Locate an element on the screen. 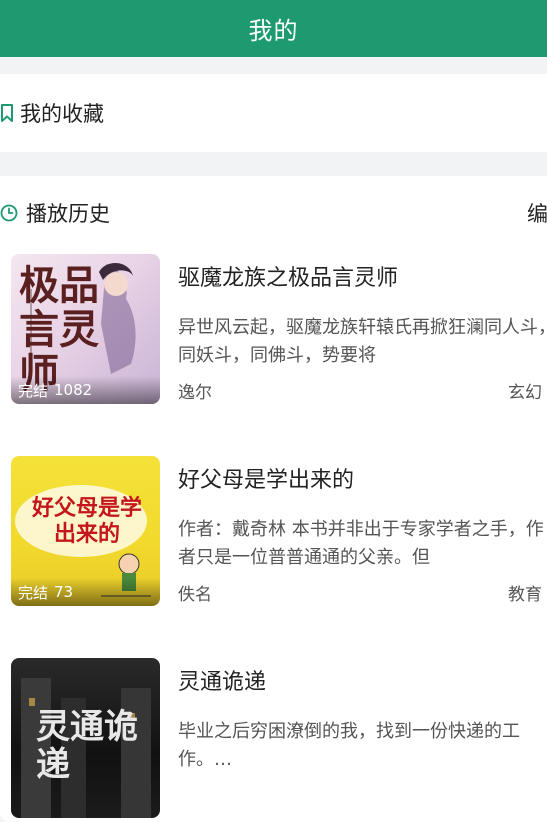 The image size is (547, 822). book-description: 作者：戴奇林 本书并非出于专家学者之手，作者只是一位普普通通的父亲。但 is located at coordinates (361, 543).